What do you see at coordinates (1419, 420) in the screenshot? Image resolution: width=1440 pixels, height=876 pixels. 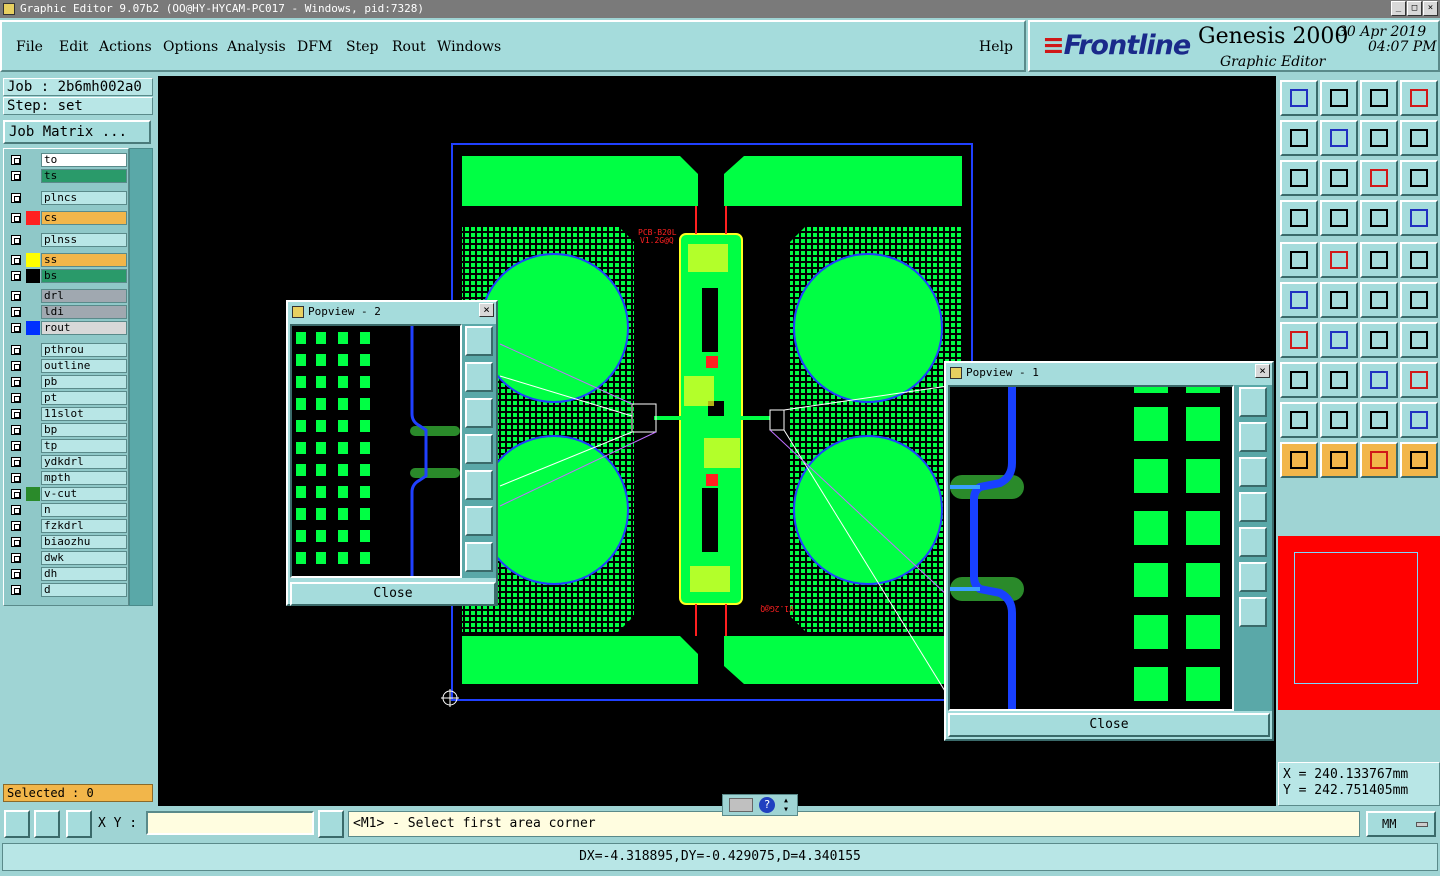 I see `arch-edit-icon` at bounding box center [1419, 420].